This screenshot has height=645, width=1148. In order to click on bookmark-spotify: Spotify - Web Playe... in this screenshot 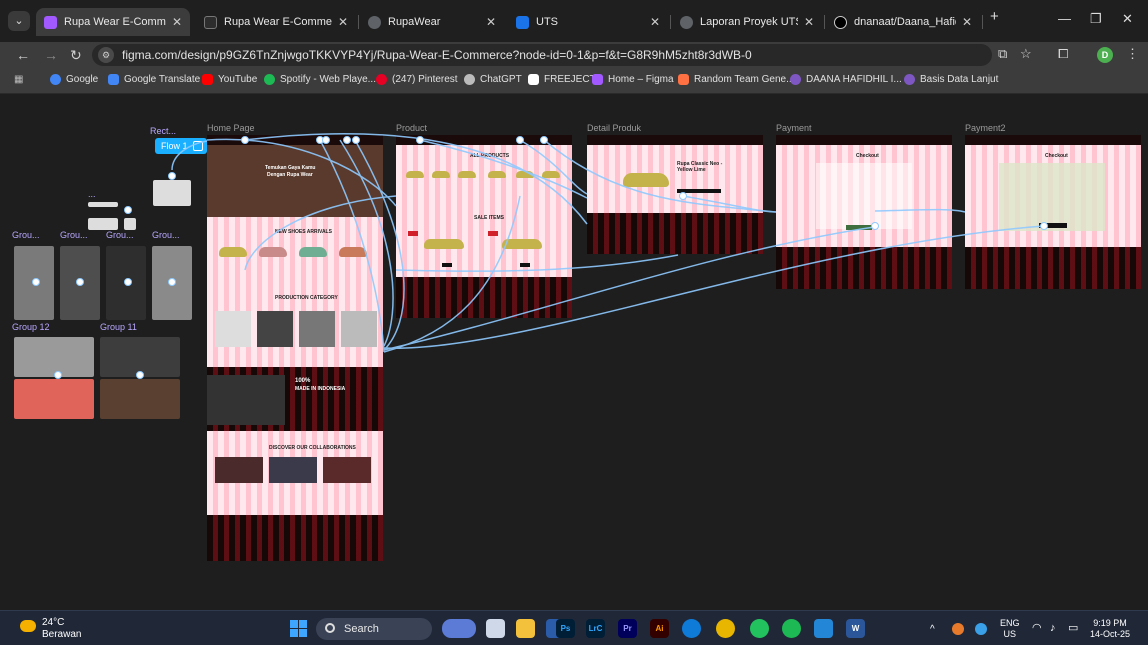, I will do `click(320, 79)`.